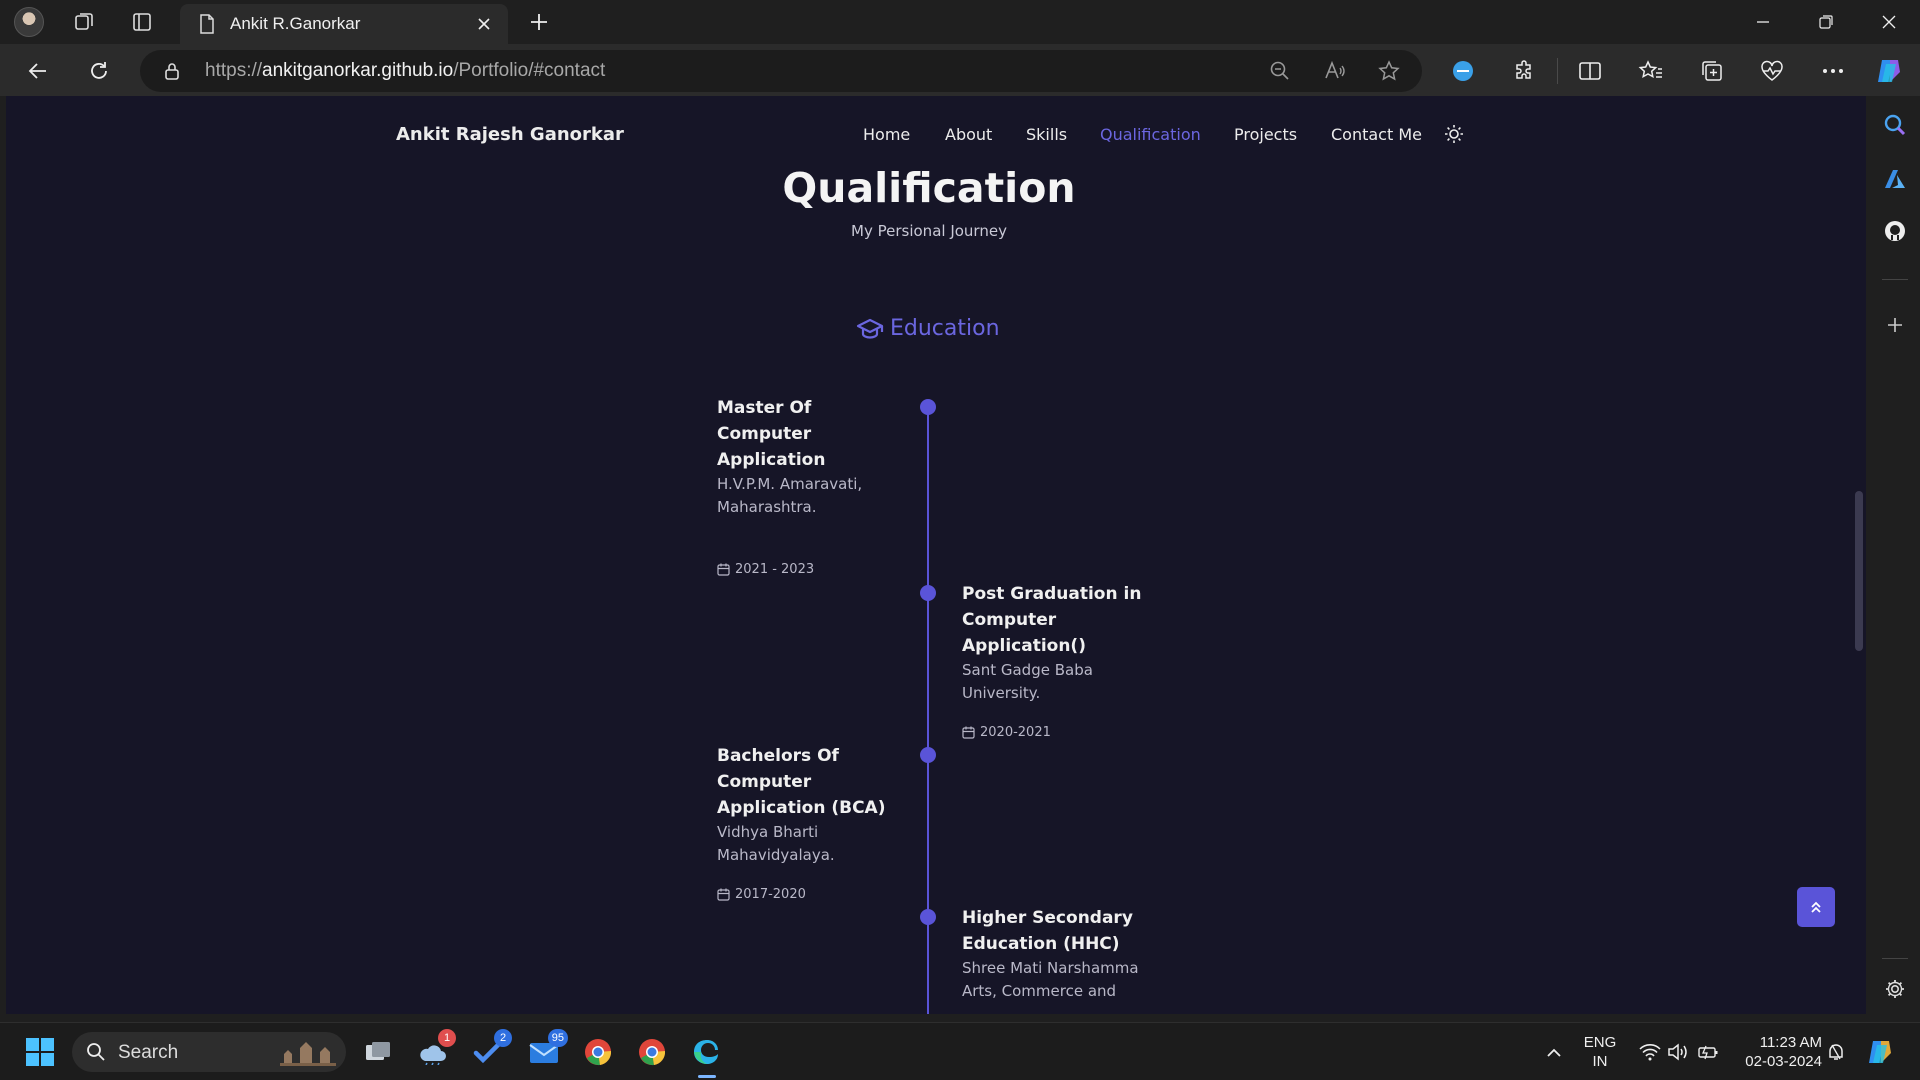  Describe the element at coordinates (1600, 1052) in the screenshot. I see `language-indicator: ENG IN` at that location.